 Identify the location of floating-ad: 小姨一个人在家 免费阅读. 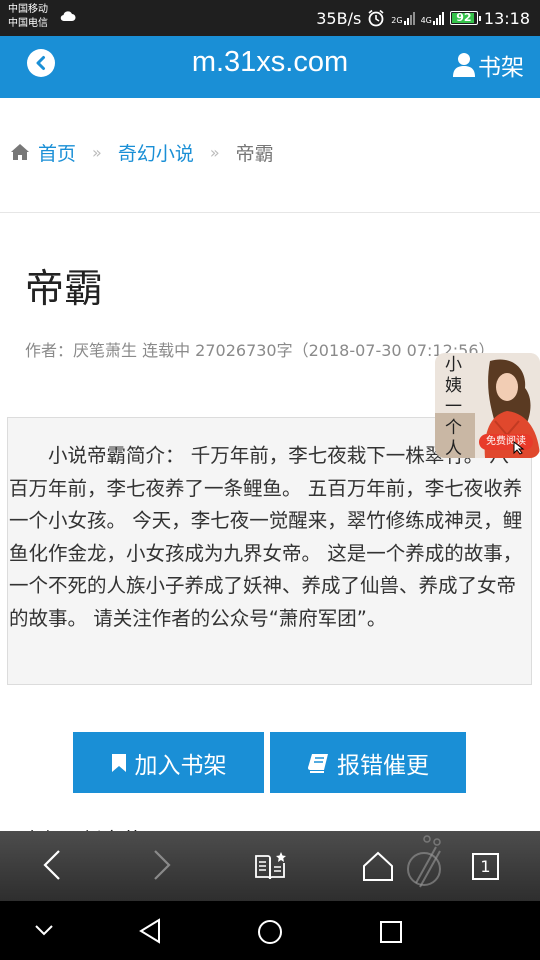
(487, 405).